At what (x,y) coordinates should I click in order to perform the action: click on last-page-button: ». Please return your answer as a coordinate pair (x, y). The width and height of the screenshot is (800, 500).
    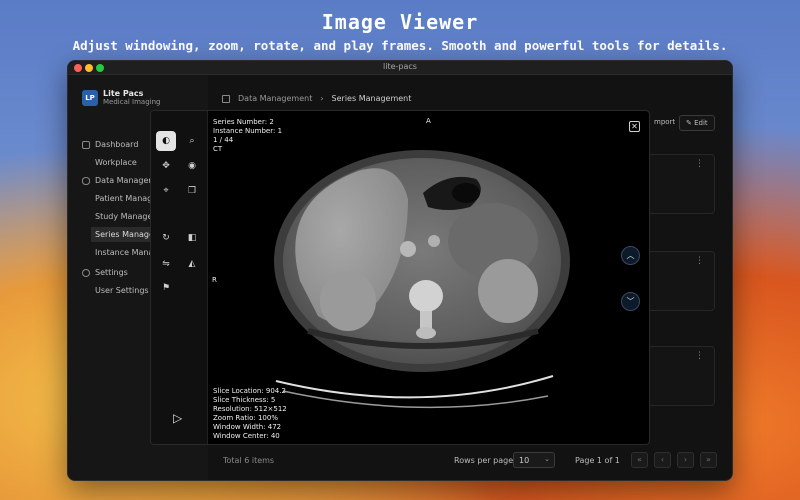
    Looking at the image, I should click on (708, 460).